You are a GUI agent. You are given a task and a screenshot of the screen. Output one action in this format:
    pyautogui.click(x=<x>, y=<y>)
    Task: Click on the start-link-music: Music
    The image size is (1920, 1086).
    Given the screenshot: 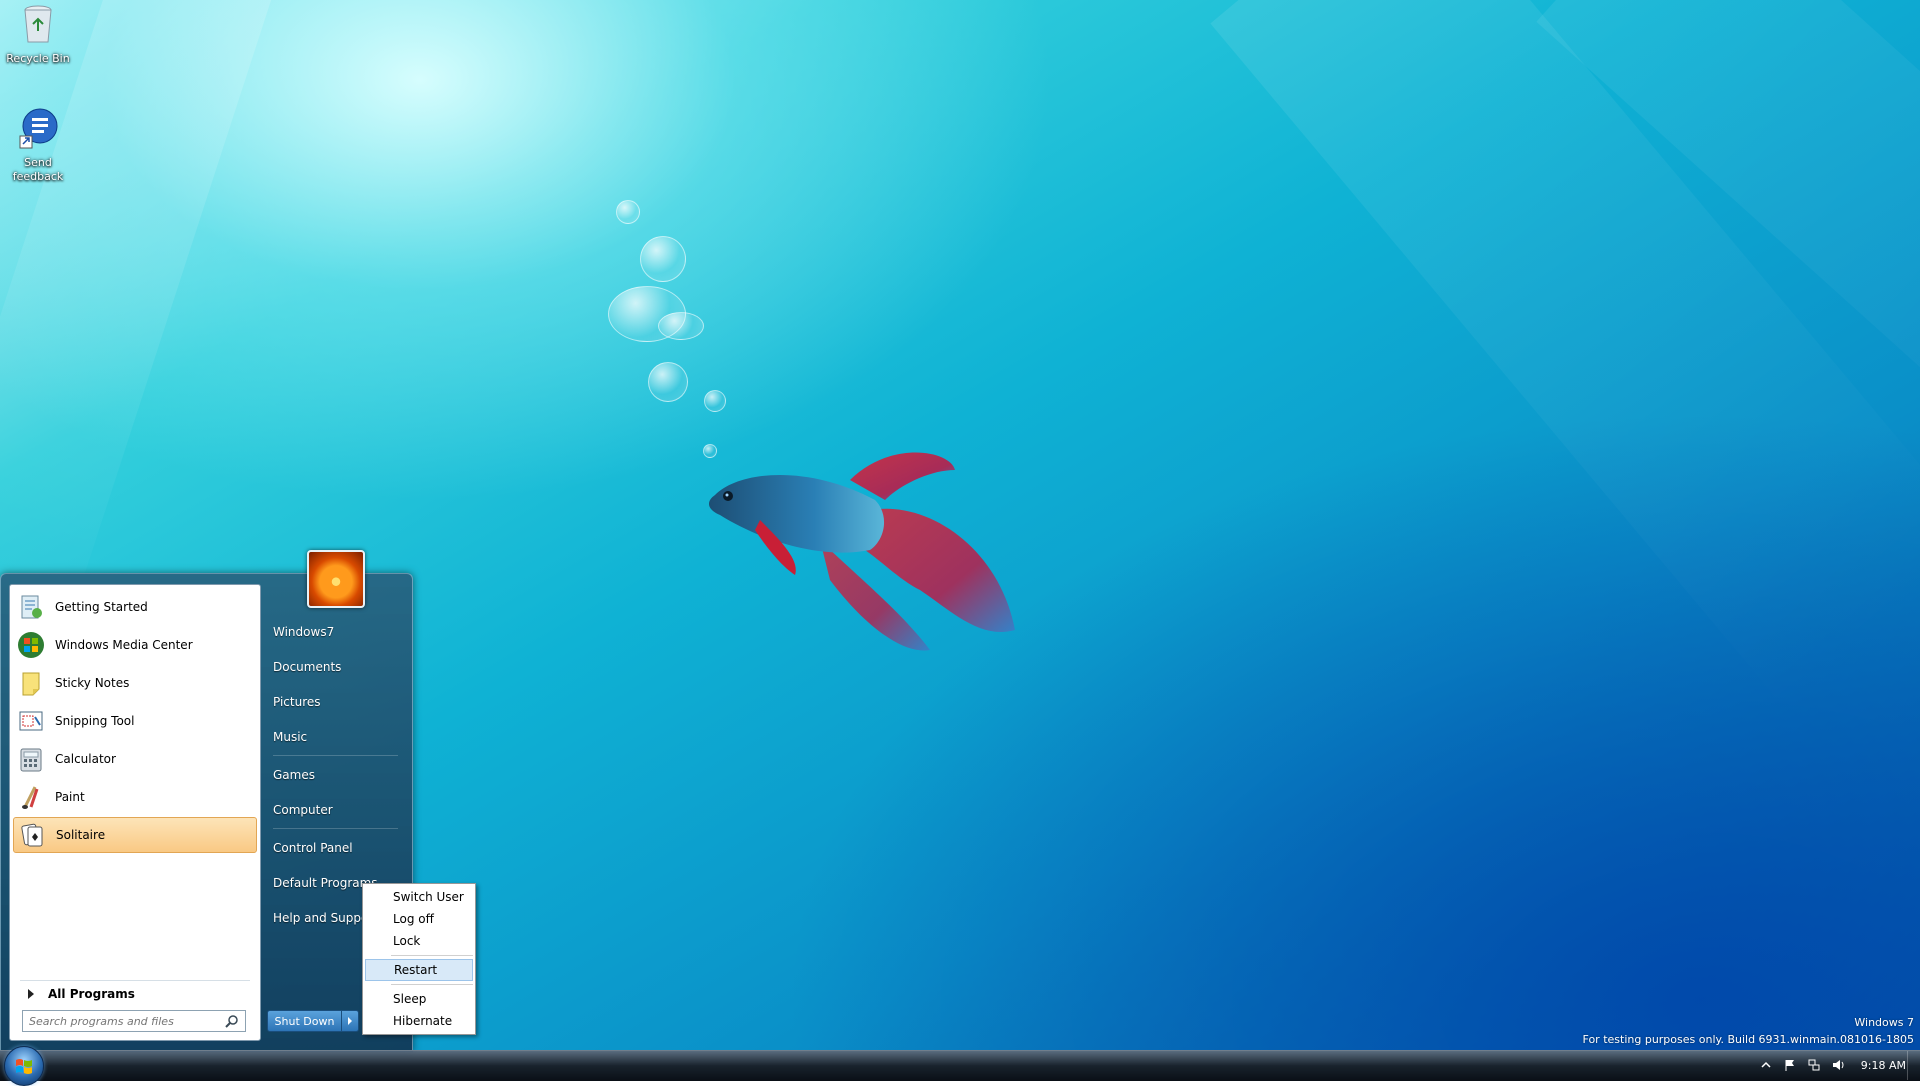 What is the action you would take?
    pyautogui.click(x=336, y=736)
    